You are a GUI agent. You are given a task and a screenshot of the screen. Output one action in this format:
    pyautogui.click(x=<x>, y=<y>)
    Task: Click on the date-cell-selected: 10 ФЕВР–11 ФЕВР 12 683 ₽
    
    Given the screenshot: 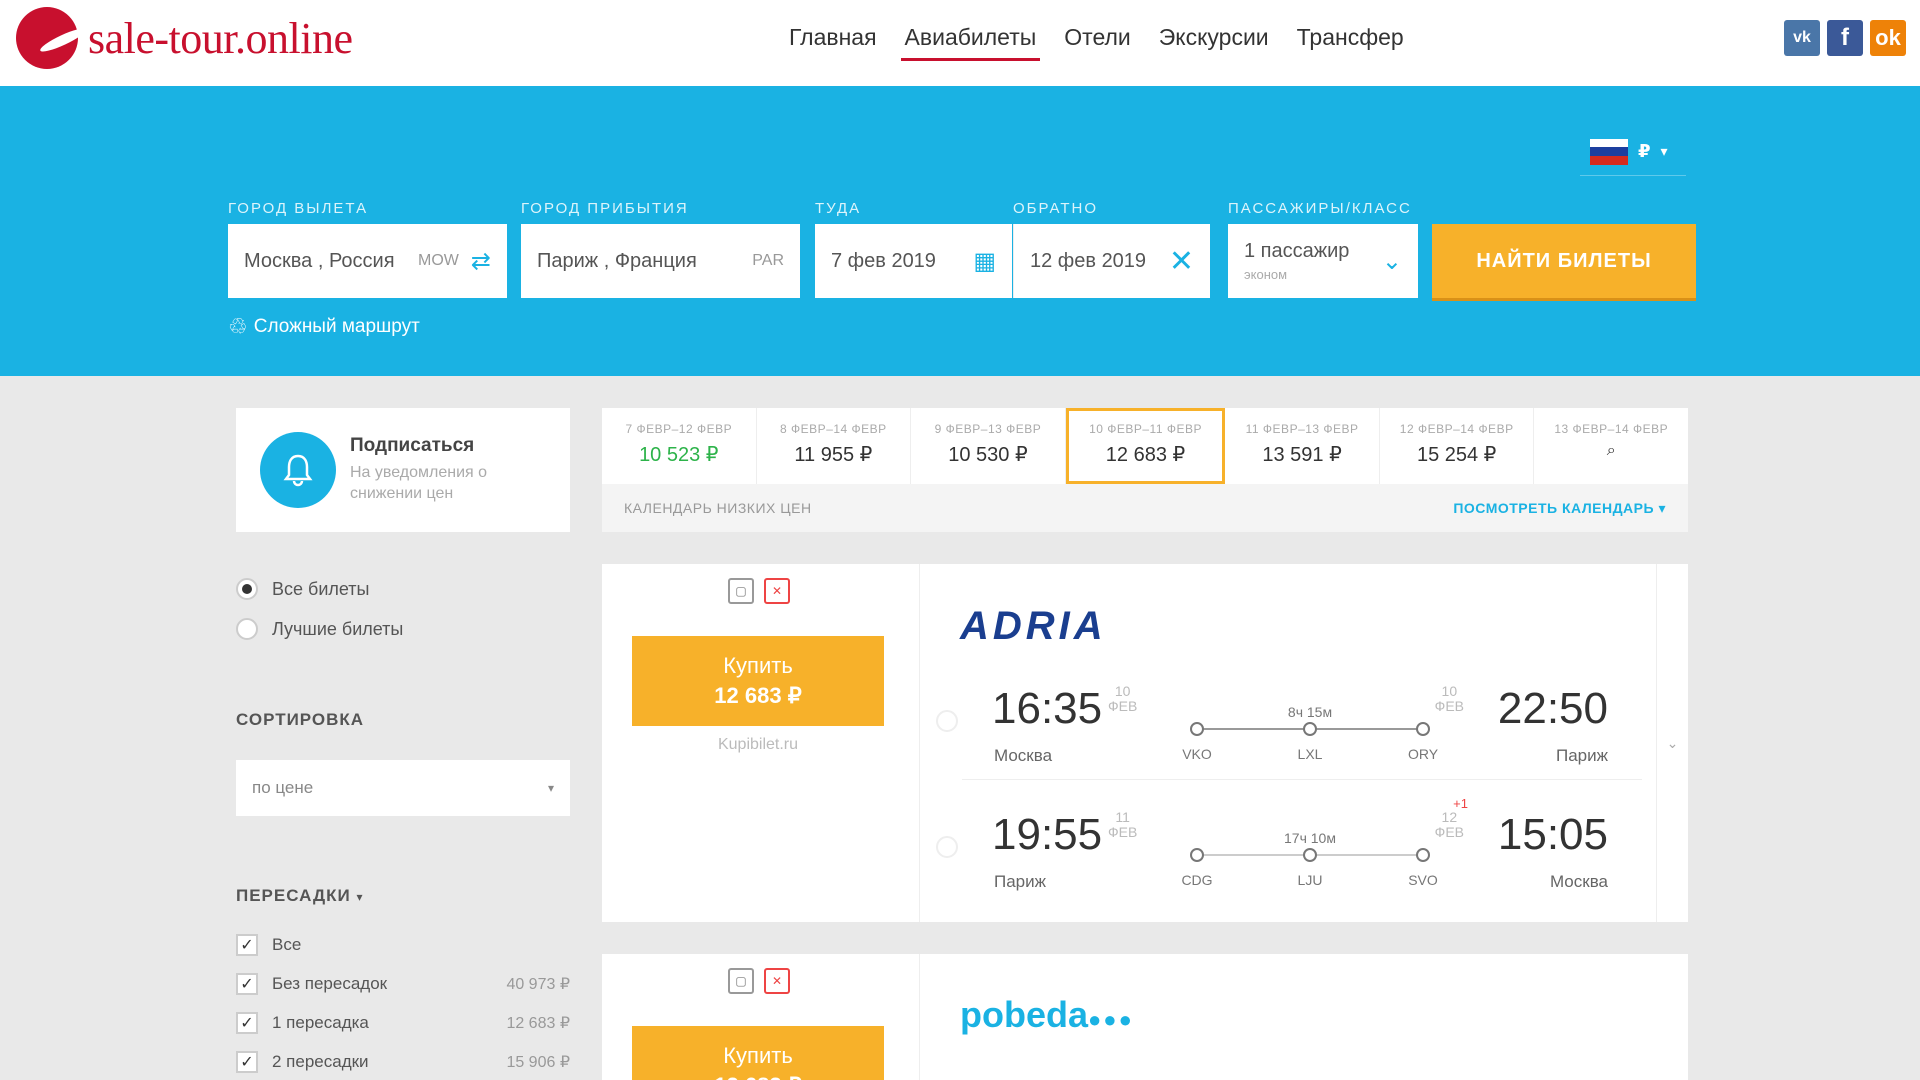 What is the action you would take?
    pyautogui.click(x=1145, y=446)
    